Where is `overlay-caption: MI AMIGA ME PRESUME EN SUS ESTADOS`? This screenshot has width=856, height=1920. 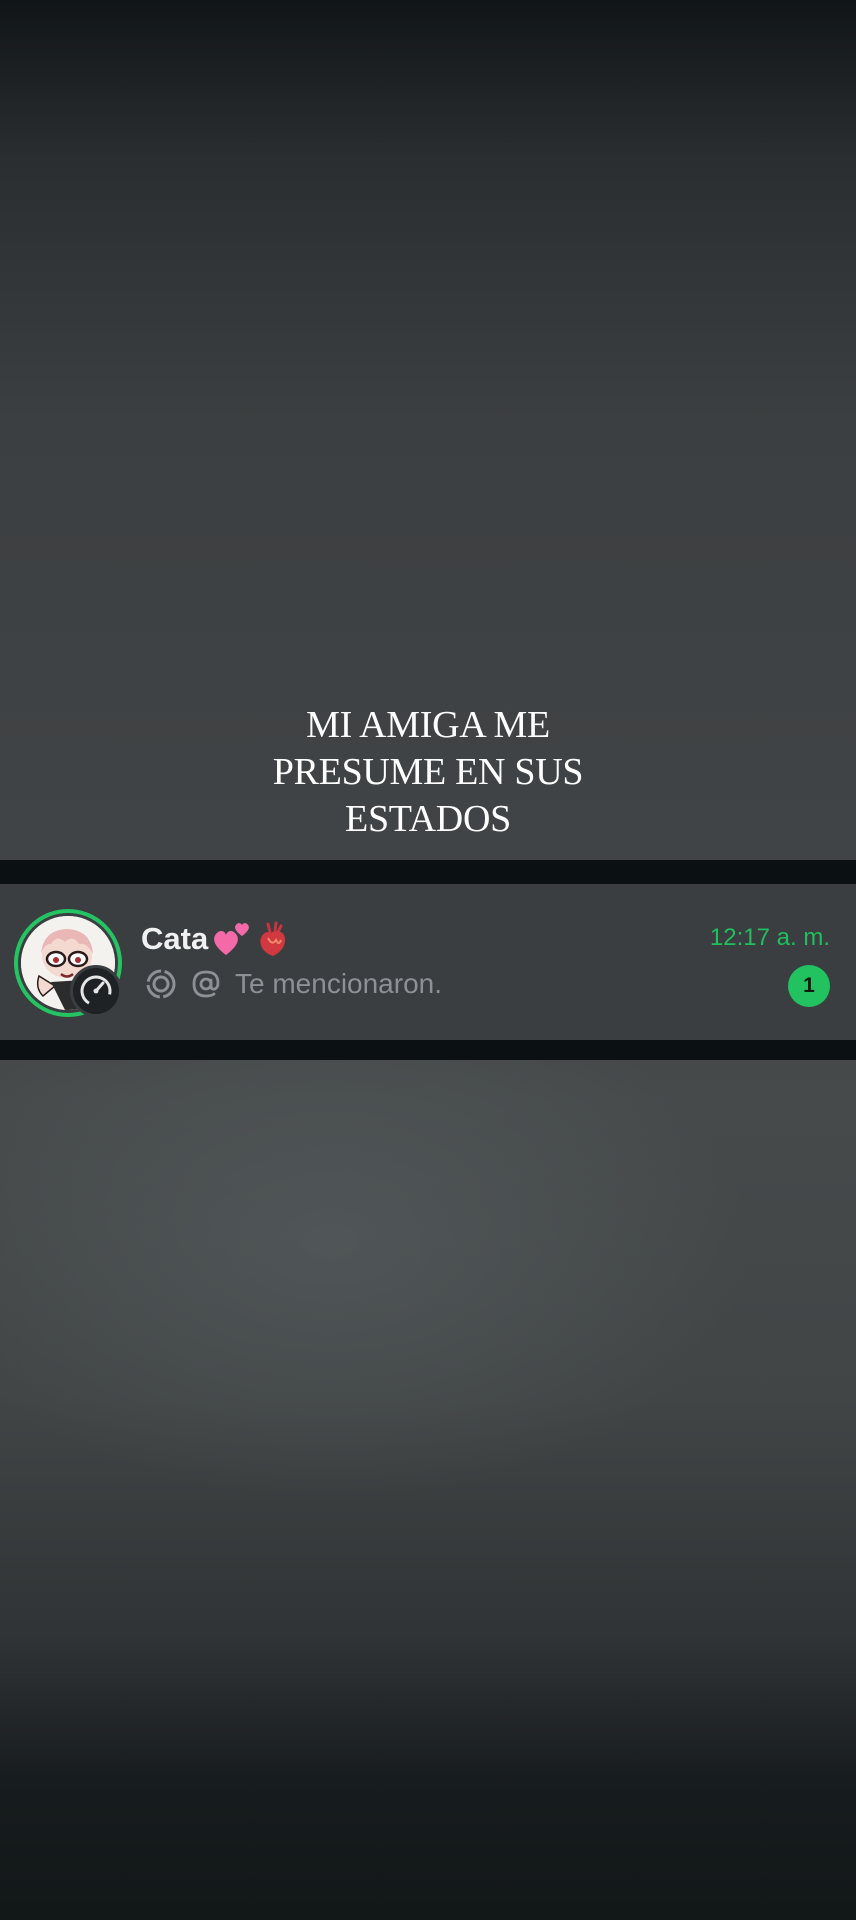 overlay-caption: MI AMIGA ME PRESUME EN SUS ESTADOS is located at coordinates (428, 772).